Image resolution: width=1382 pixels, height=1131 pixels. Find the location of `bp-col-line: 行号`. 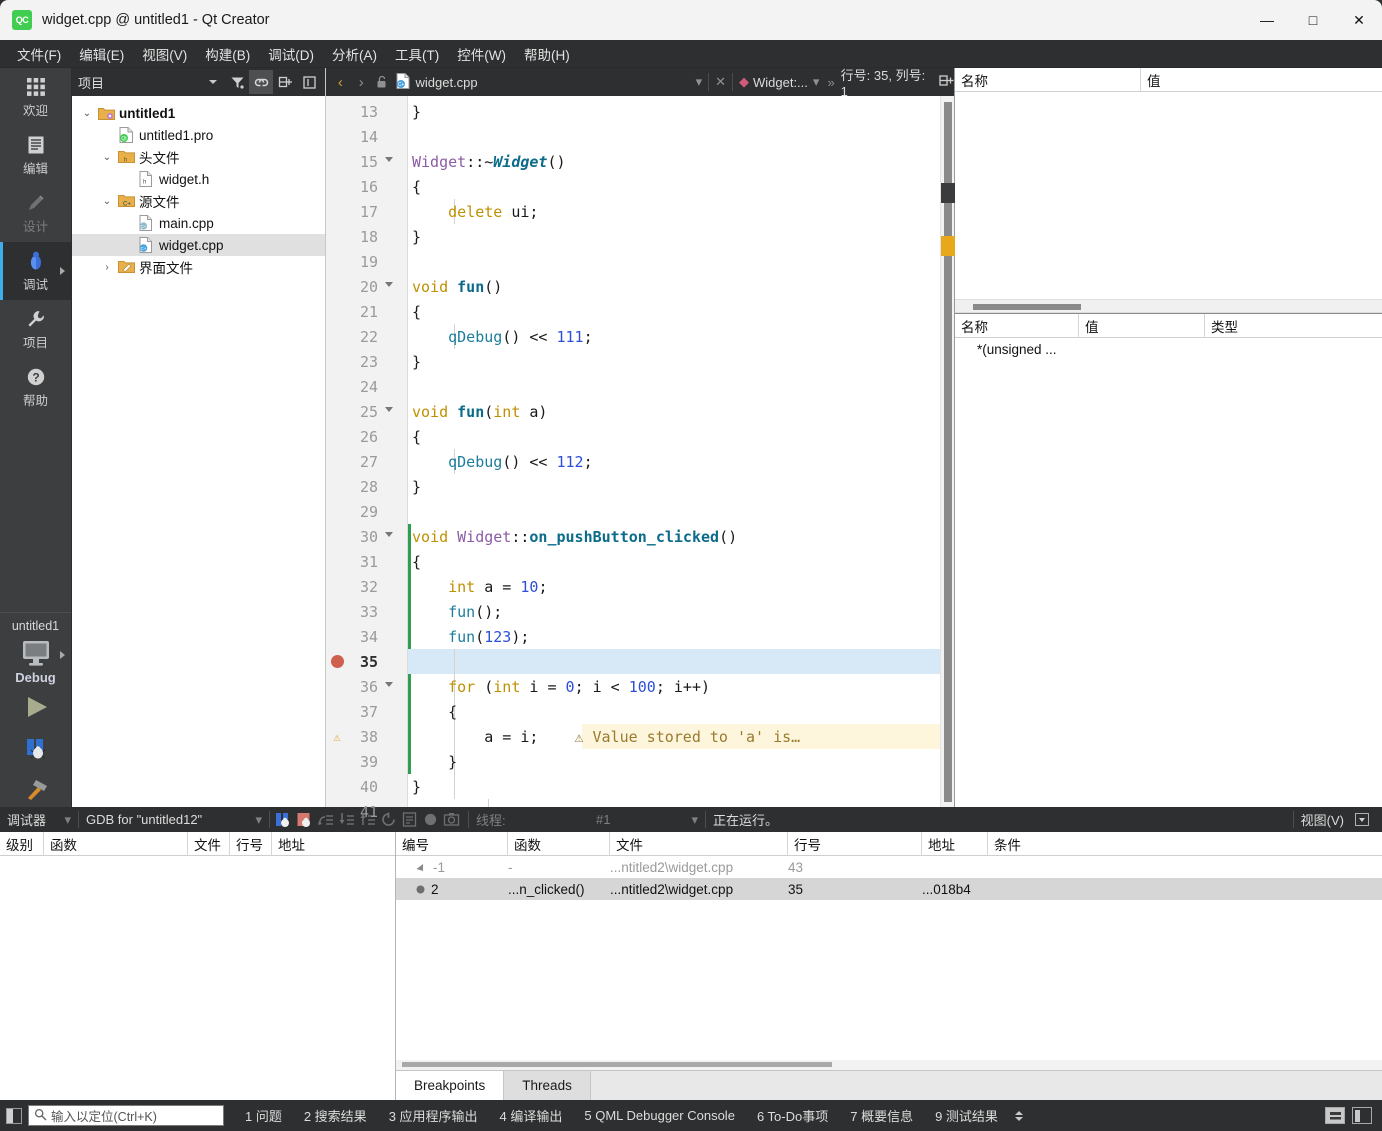

bp-col-line: 行号 is located at coordinates (855, 843).